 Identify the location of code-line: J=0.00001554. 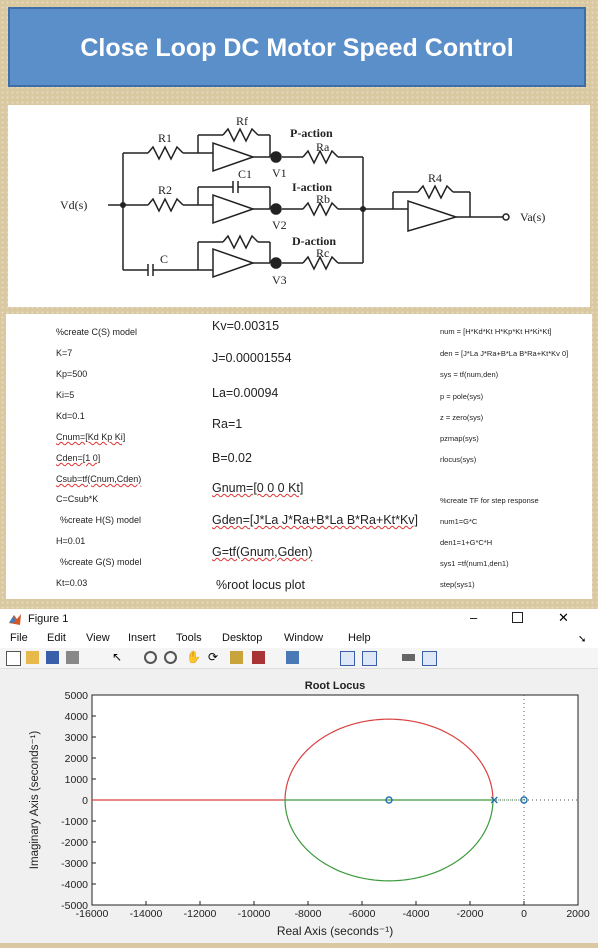
(252, 358).